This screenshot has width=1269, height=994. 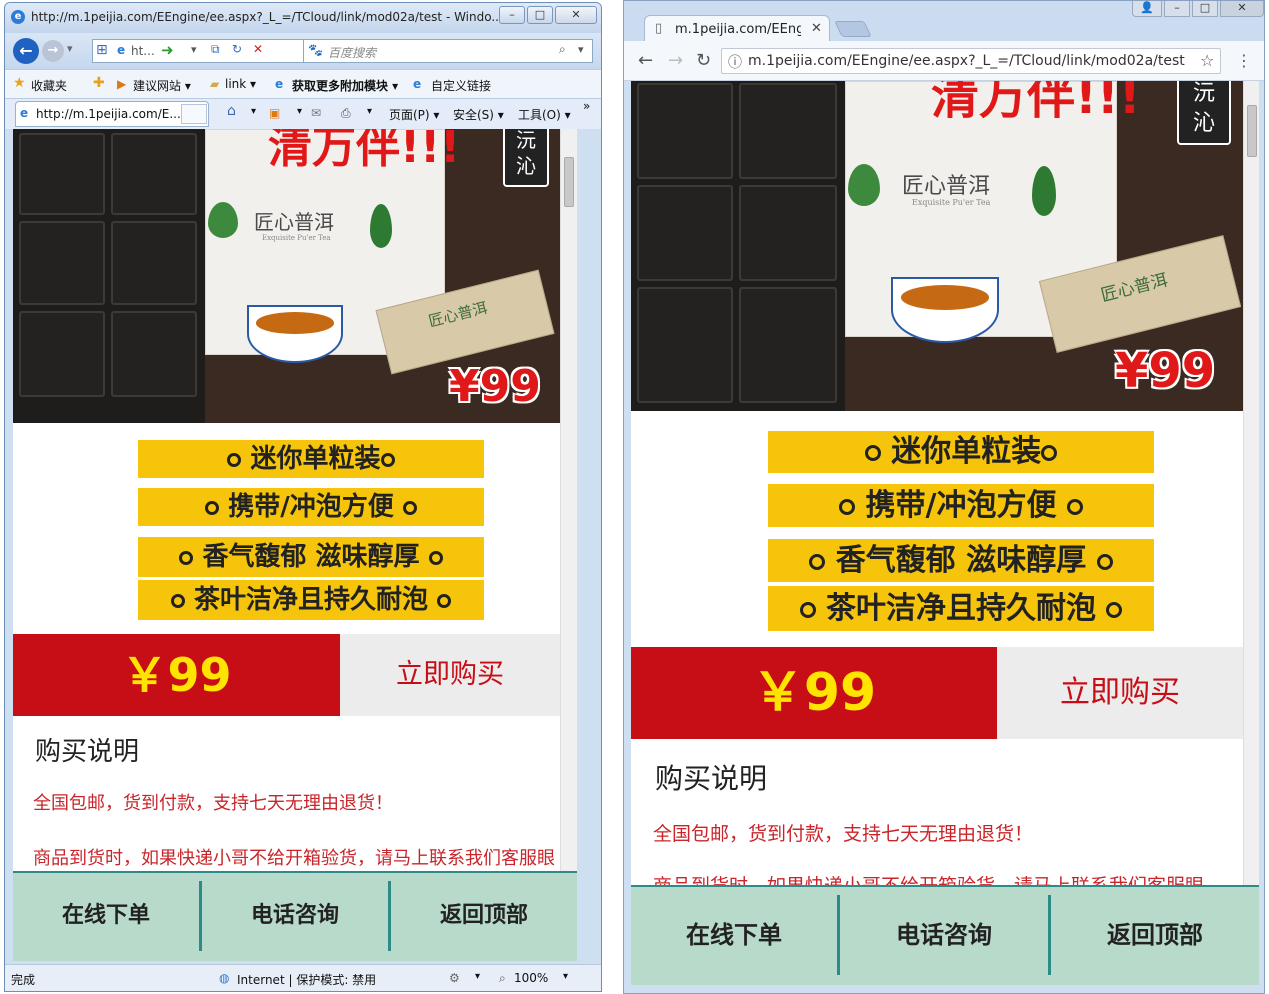 I want to click on page-icon: ▯, so click(x=659, y=28).